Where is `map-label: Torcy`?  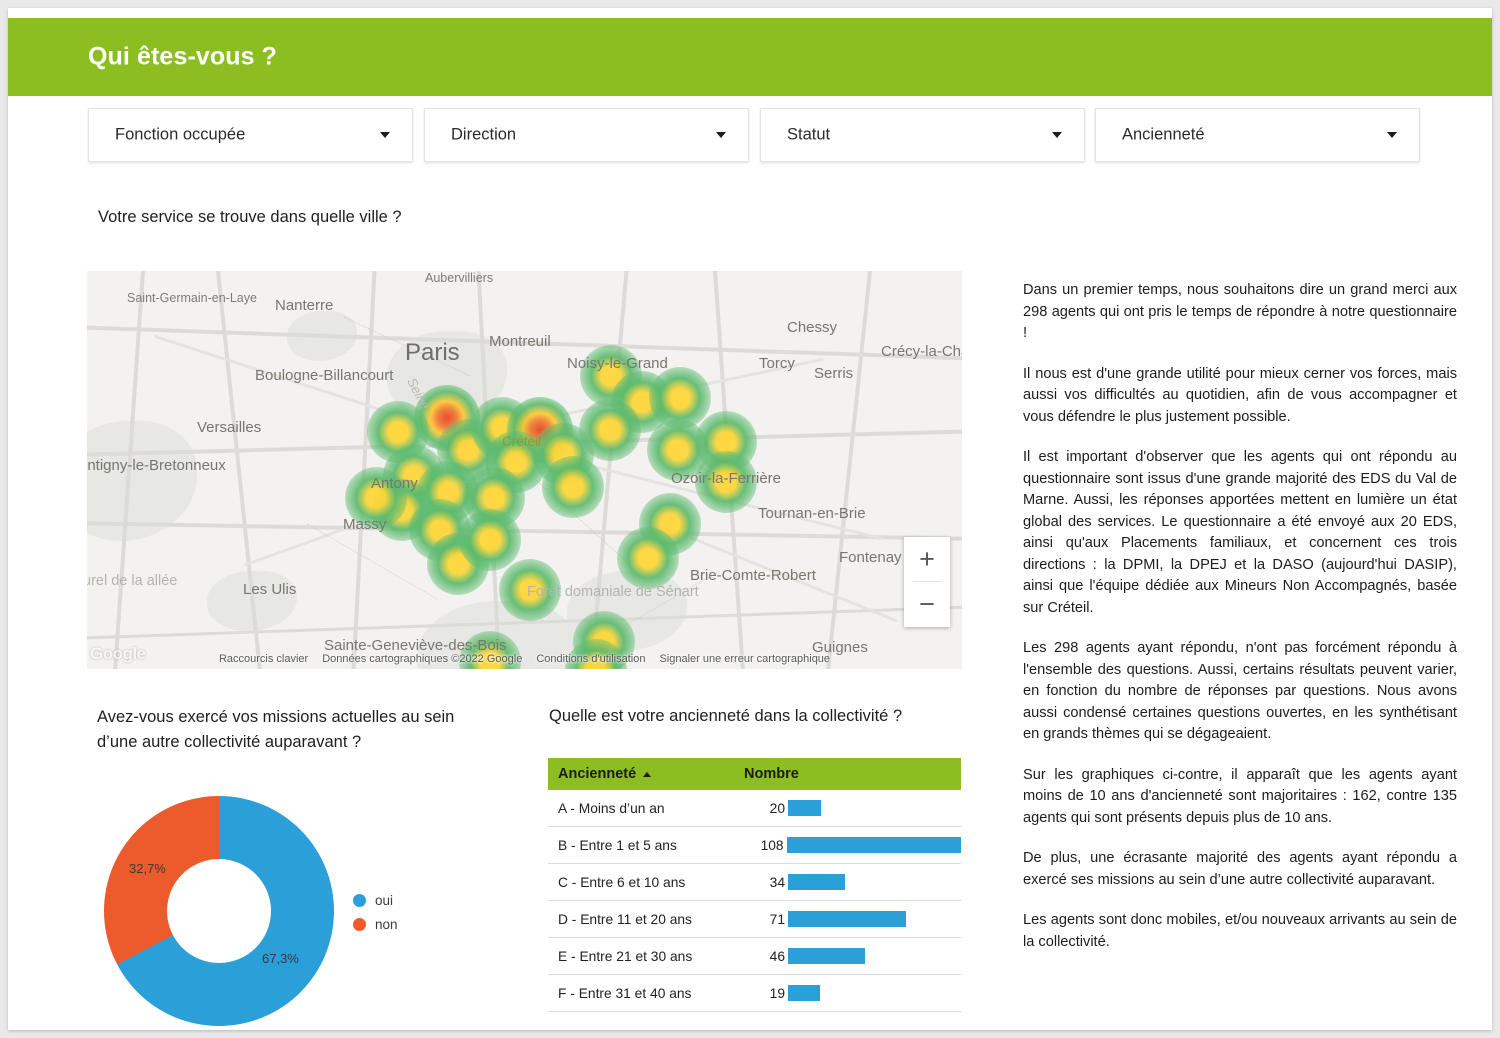 map-label: Torcy is located at coordinates (777, 363).